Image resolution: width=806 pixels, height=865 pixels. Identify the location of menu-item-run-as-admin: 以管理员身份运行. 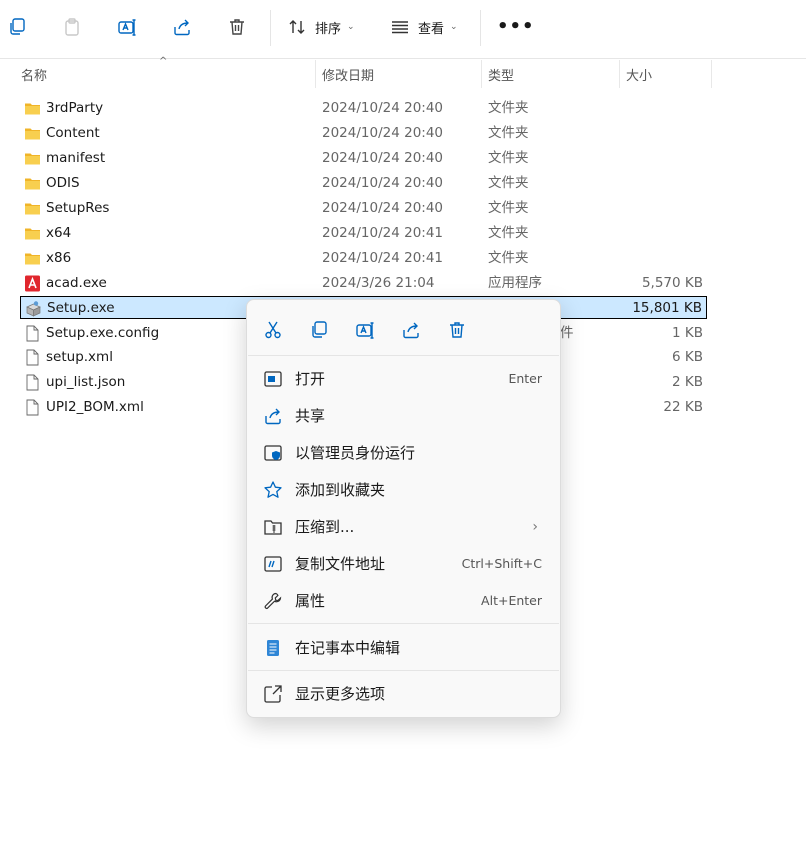
(403, 453).